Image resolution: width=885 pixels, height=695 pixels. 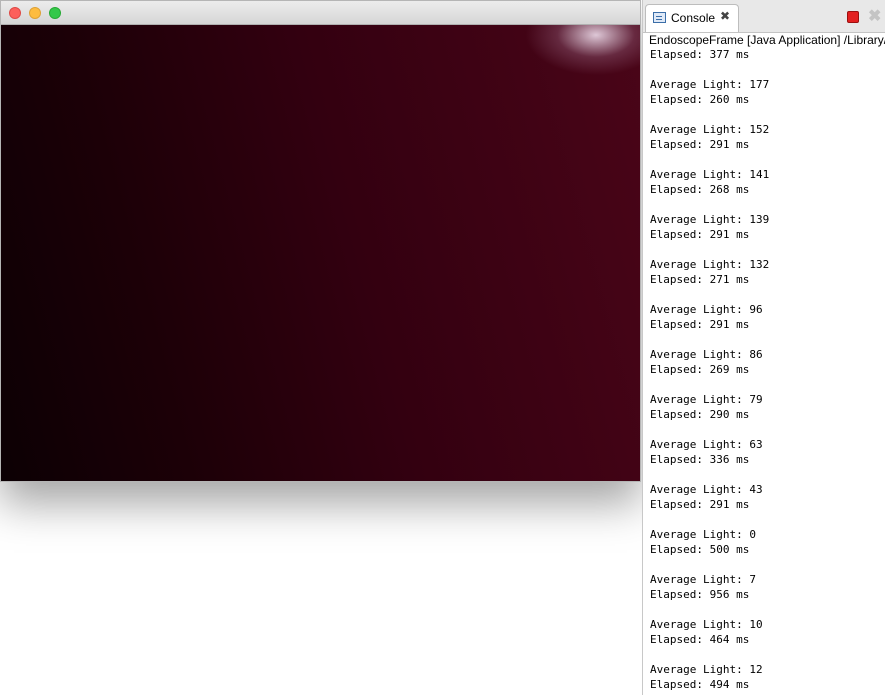 What do you see at coordinates (700, 54) in the screenshot?
I see `console-line: Elapsed: 377 ms` at bounding box center [700, 54].